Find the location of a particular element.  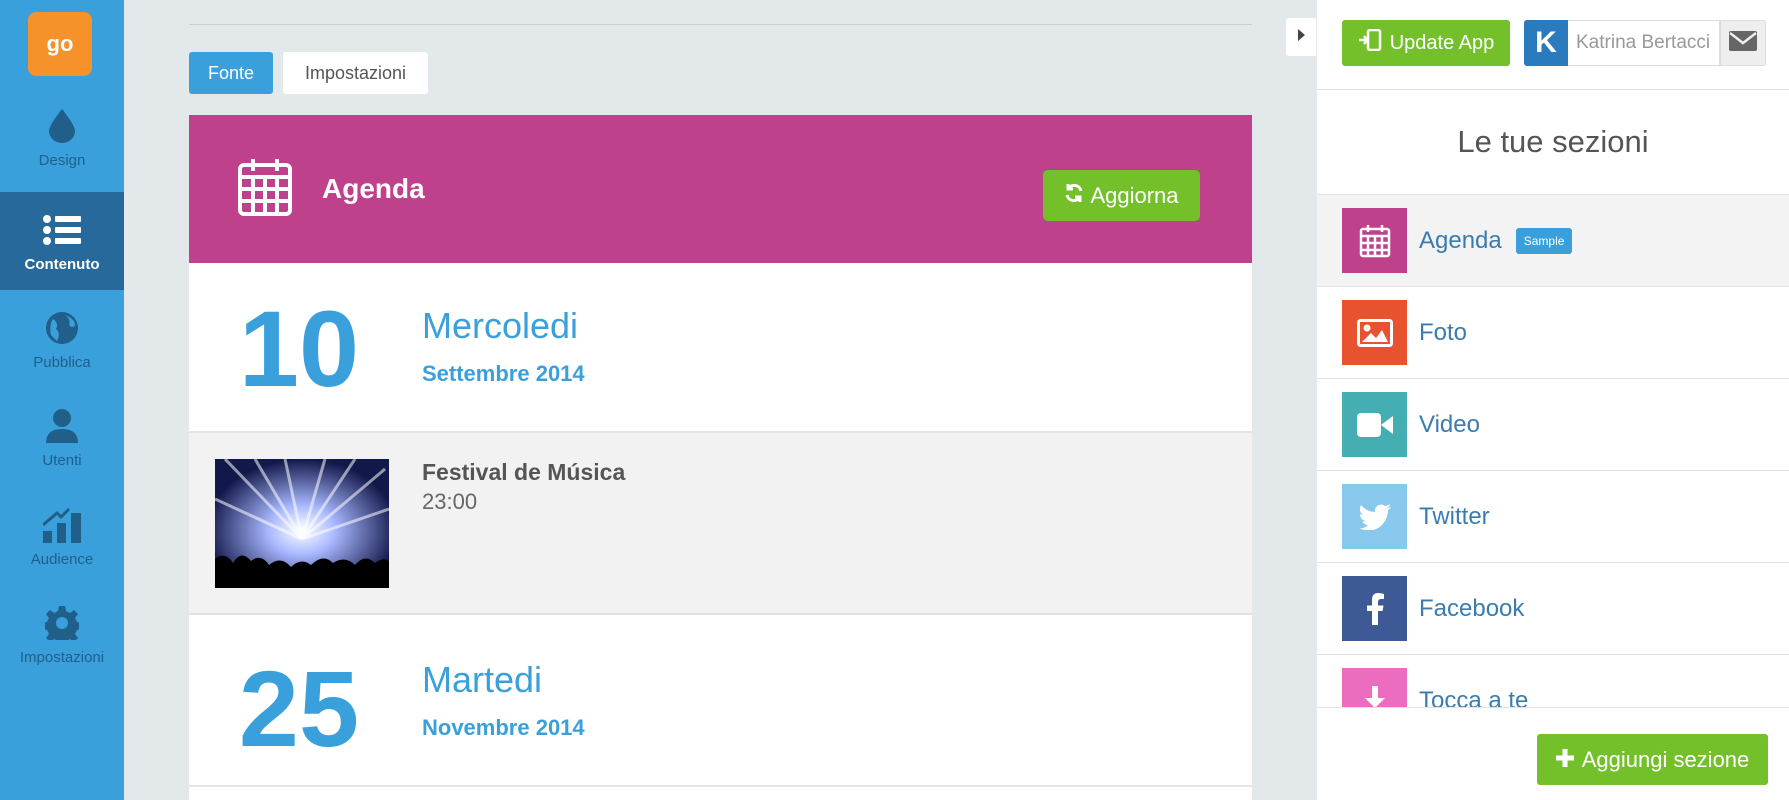

day-number: 25 is located at coordinates (299, 708).